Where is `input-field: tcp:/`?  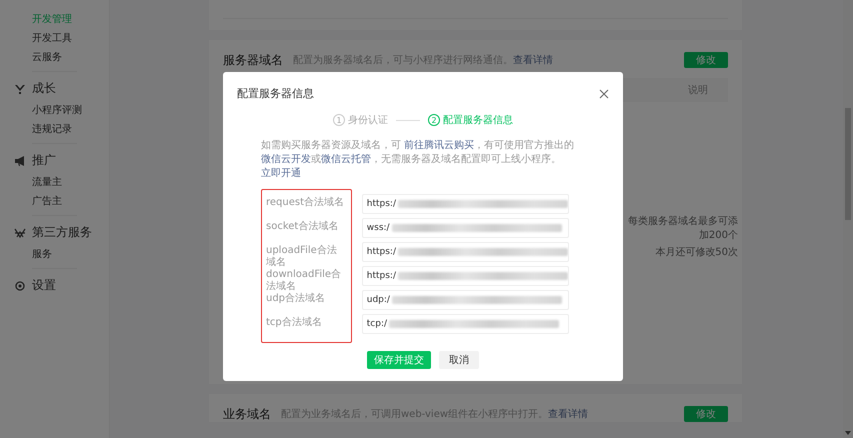 input-field: tcp:/ is located at coordinates (465, 324).